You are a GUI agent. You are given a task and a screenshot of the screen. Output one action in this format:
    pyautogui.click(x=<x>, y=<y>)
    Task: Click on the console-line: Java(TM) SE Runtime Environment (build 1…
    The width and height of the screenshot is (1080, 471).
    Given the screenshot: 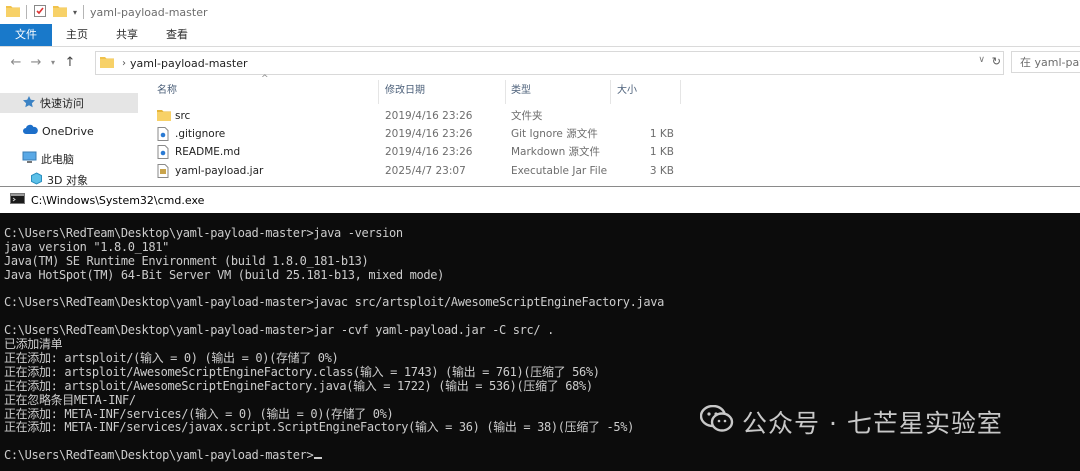 What is the action you would take?
    pyautogui.click(x=186, y=260)
    